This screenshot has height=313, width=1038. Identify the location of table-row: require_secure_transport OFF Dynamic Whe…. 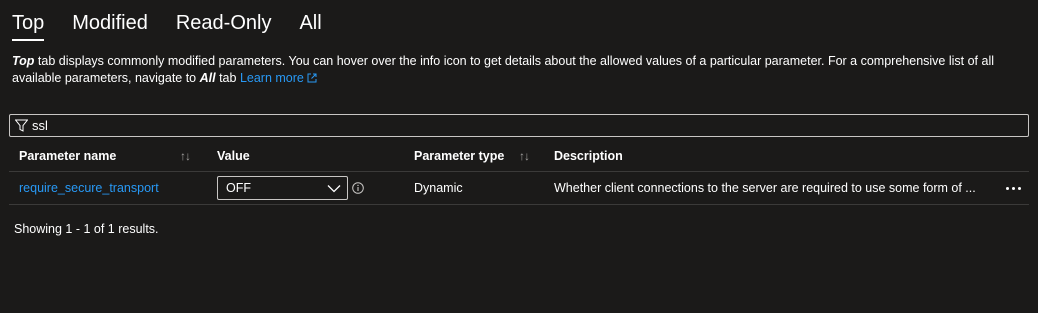
(519, 188).